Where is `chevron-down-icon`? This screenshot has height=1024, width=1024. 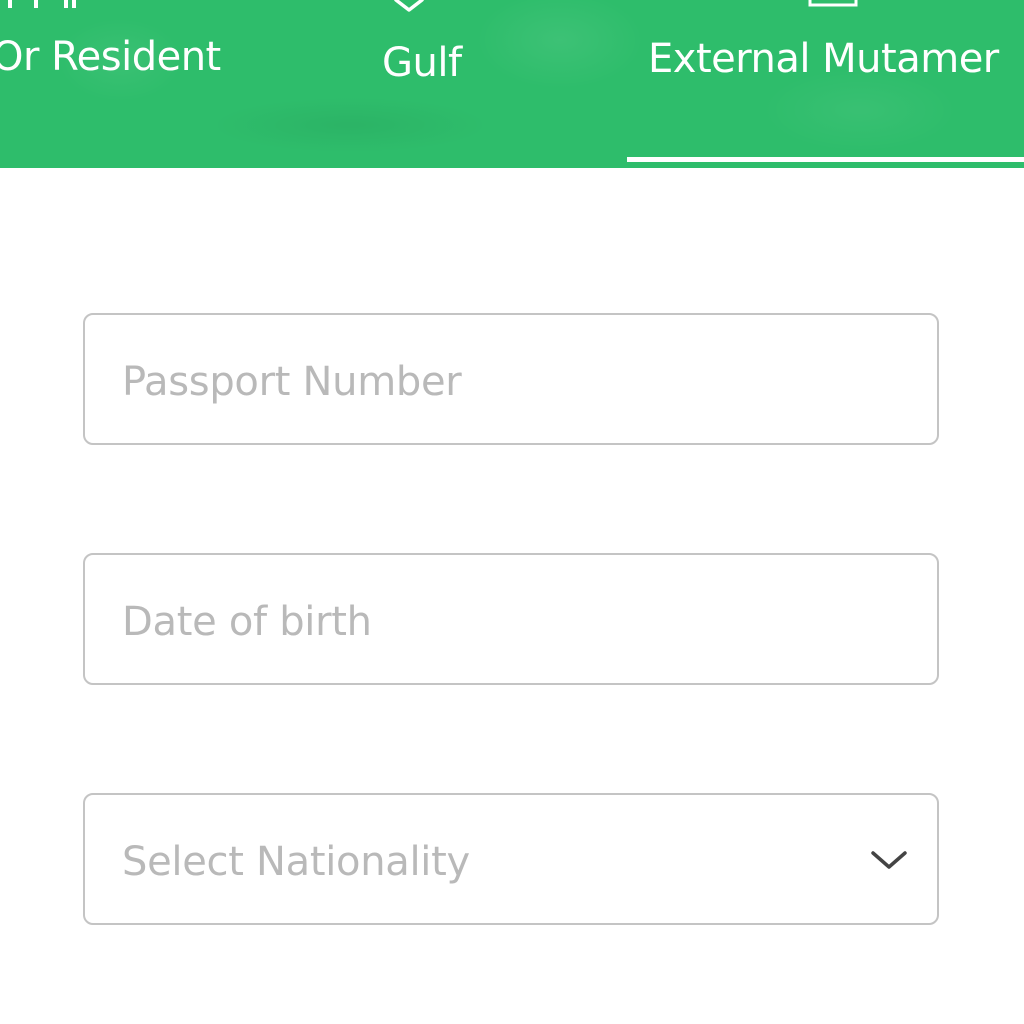 chevron-down-icon is located at coordinates (889, 860).